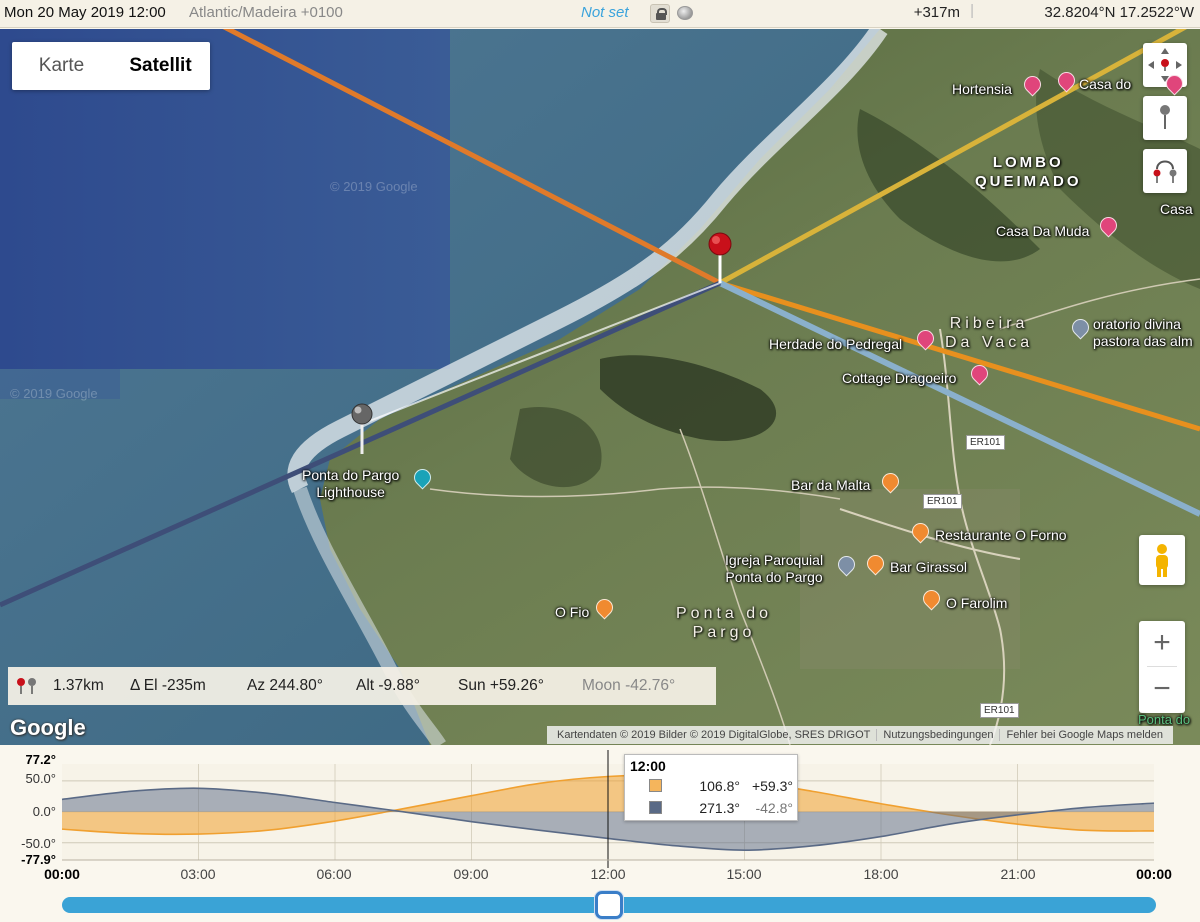 The height and width of the screenshot is (922, 1200). What do you see at coordinates (772, 786) in the screenshot?
I see `sun-elevation: +59.3°` at bounding box center [772, 786].